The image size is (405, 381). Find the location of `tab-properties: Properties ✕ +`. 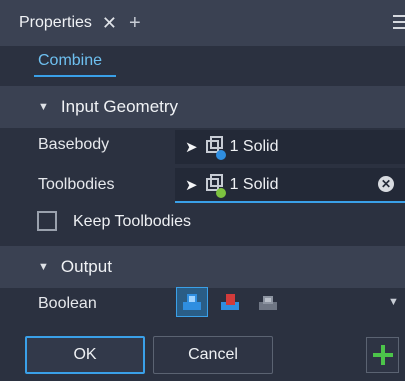

tab-properties: Properties ✕ + is located at coordinates (75, 23).